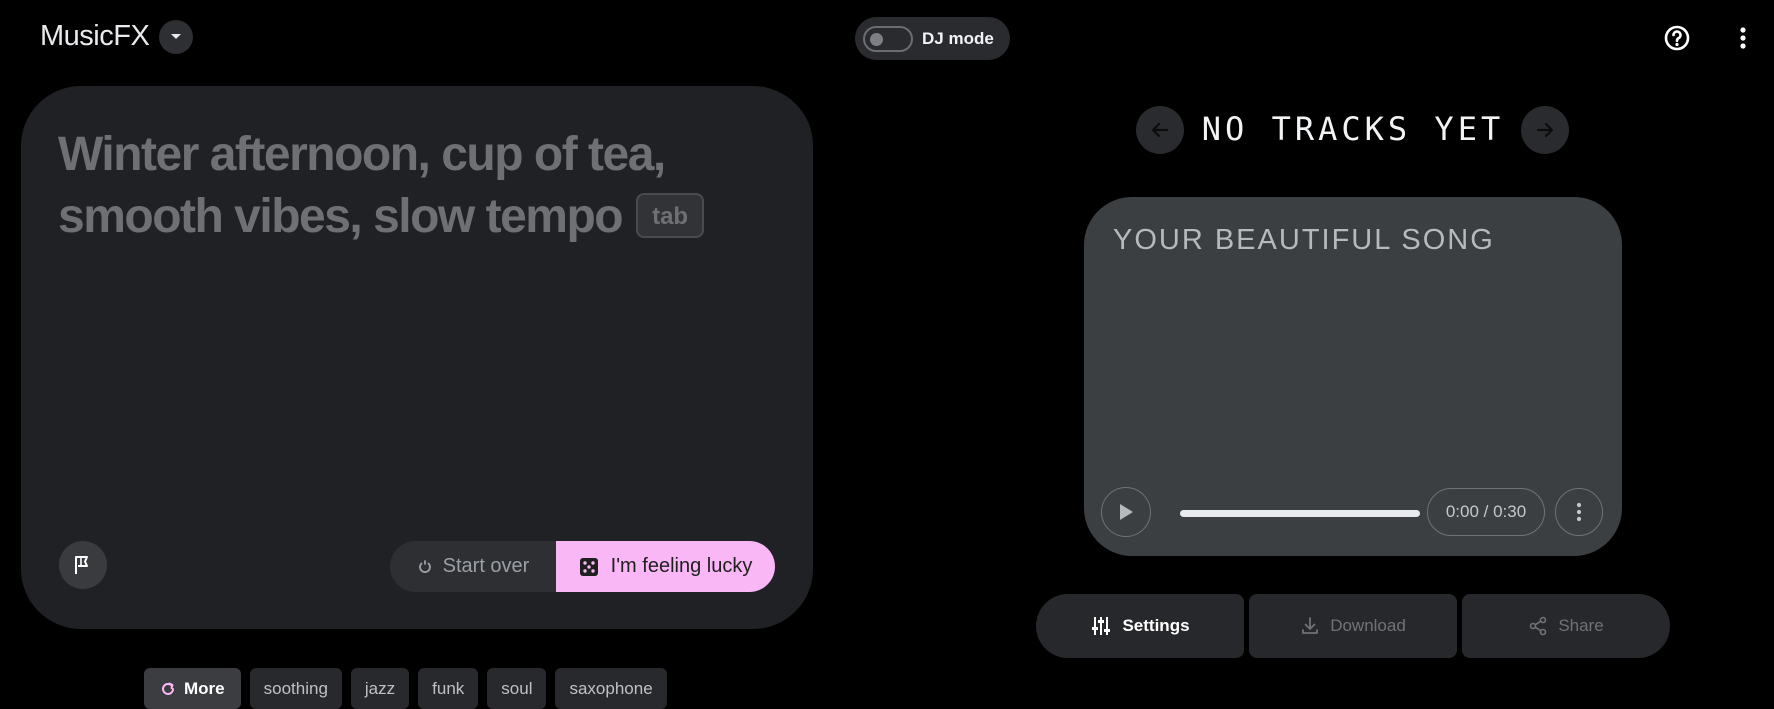  What do you see at coordinates (168, 688) in the screenshot?
I see `refresh-icon` at bounding box center [168, 688].